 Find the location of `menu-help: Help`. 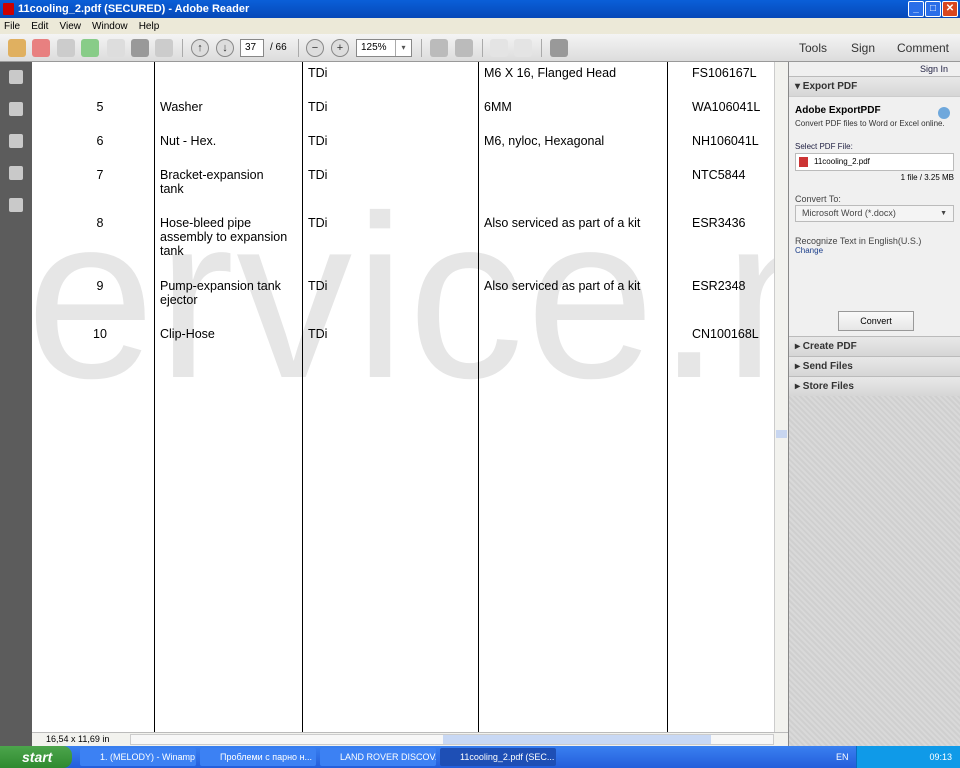

menu-help: Help is located at coordinates (149, 26).